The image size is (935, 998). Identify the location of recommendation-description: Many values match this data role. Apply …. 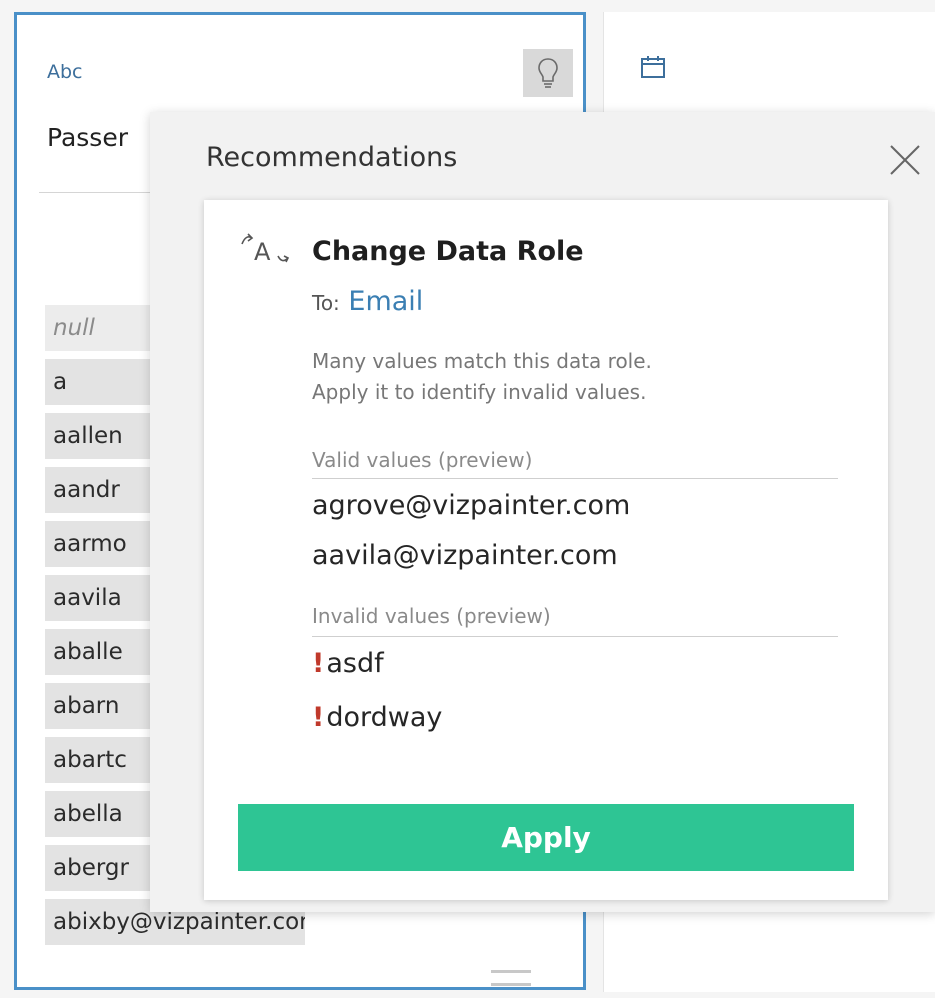
(582, 377).